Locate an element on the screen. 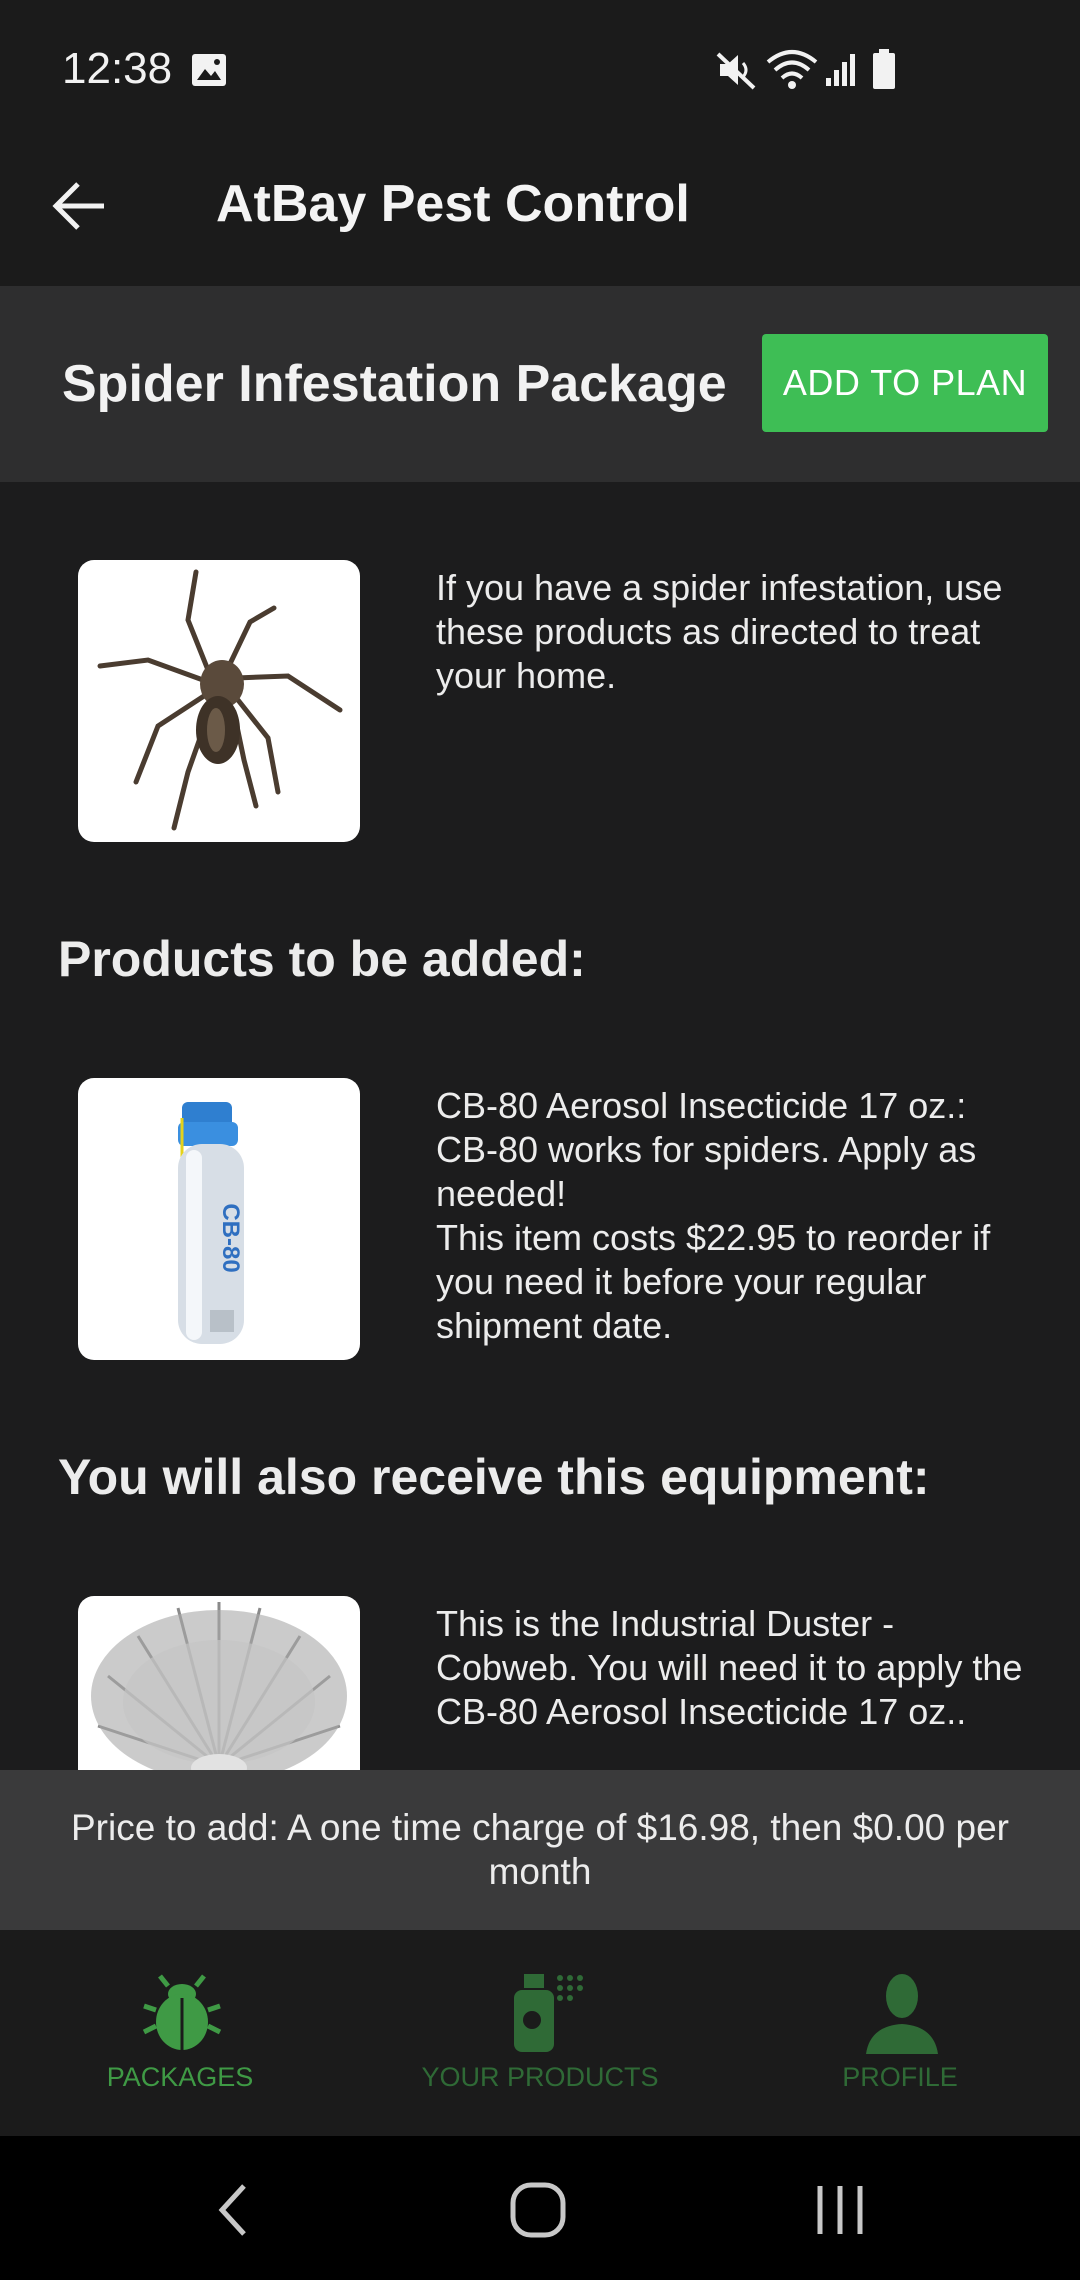  spider-image is located at coordinates (219, 701).